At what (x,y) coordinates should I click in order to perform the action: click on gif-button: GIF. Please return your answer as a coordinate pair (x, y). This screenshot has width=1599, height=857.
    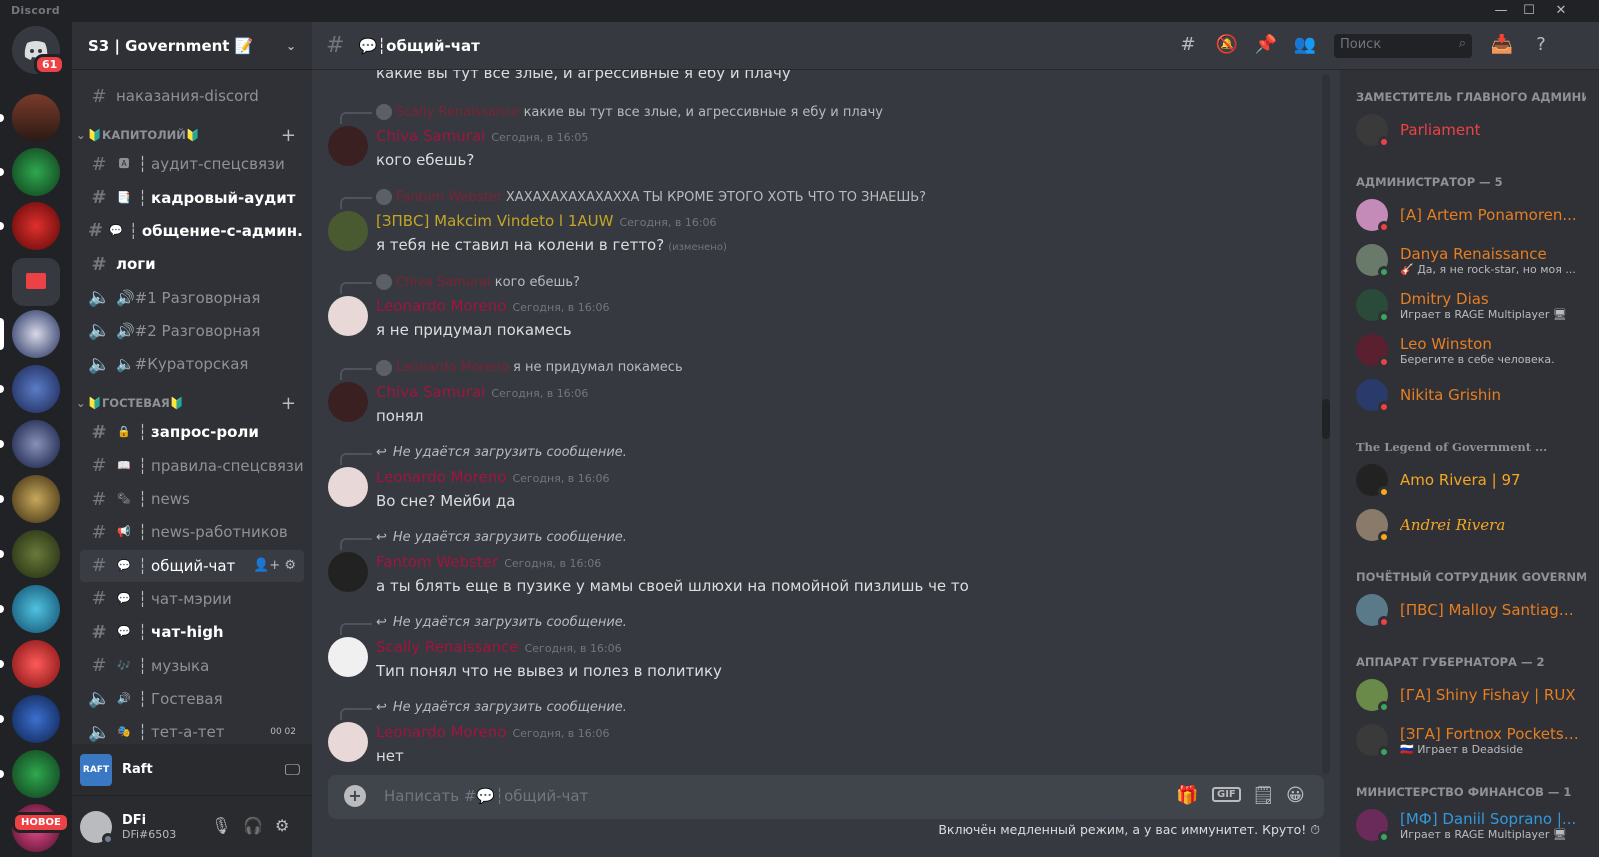
    Looking at the image, I should click on (1226, 794).